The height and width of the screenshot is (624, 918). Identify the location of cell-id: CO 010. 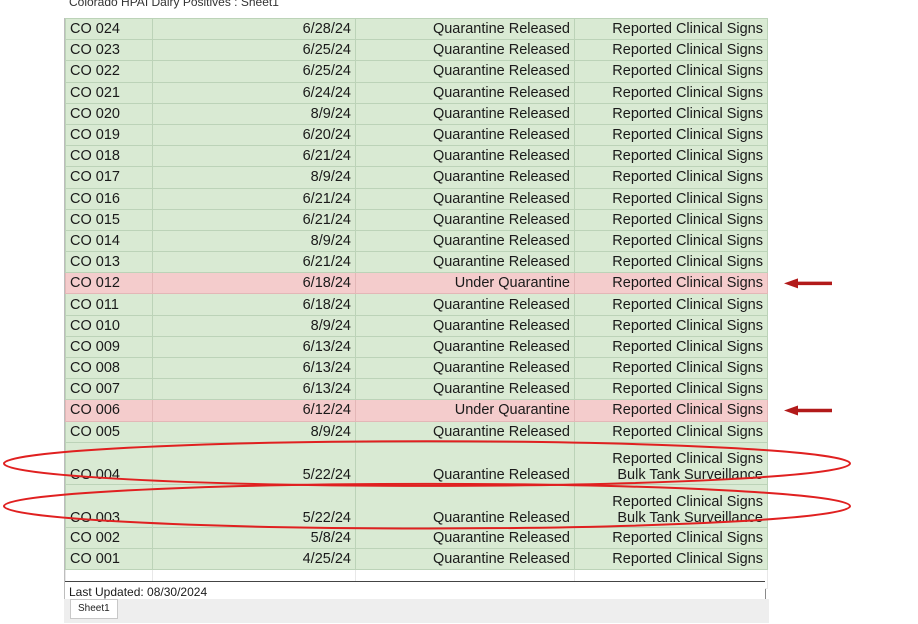
(109, 325).